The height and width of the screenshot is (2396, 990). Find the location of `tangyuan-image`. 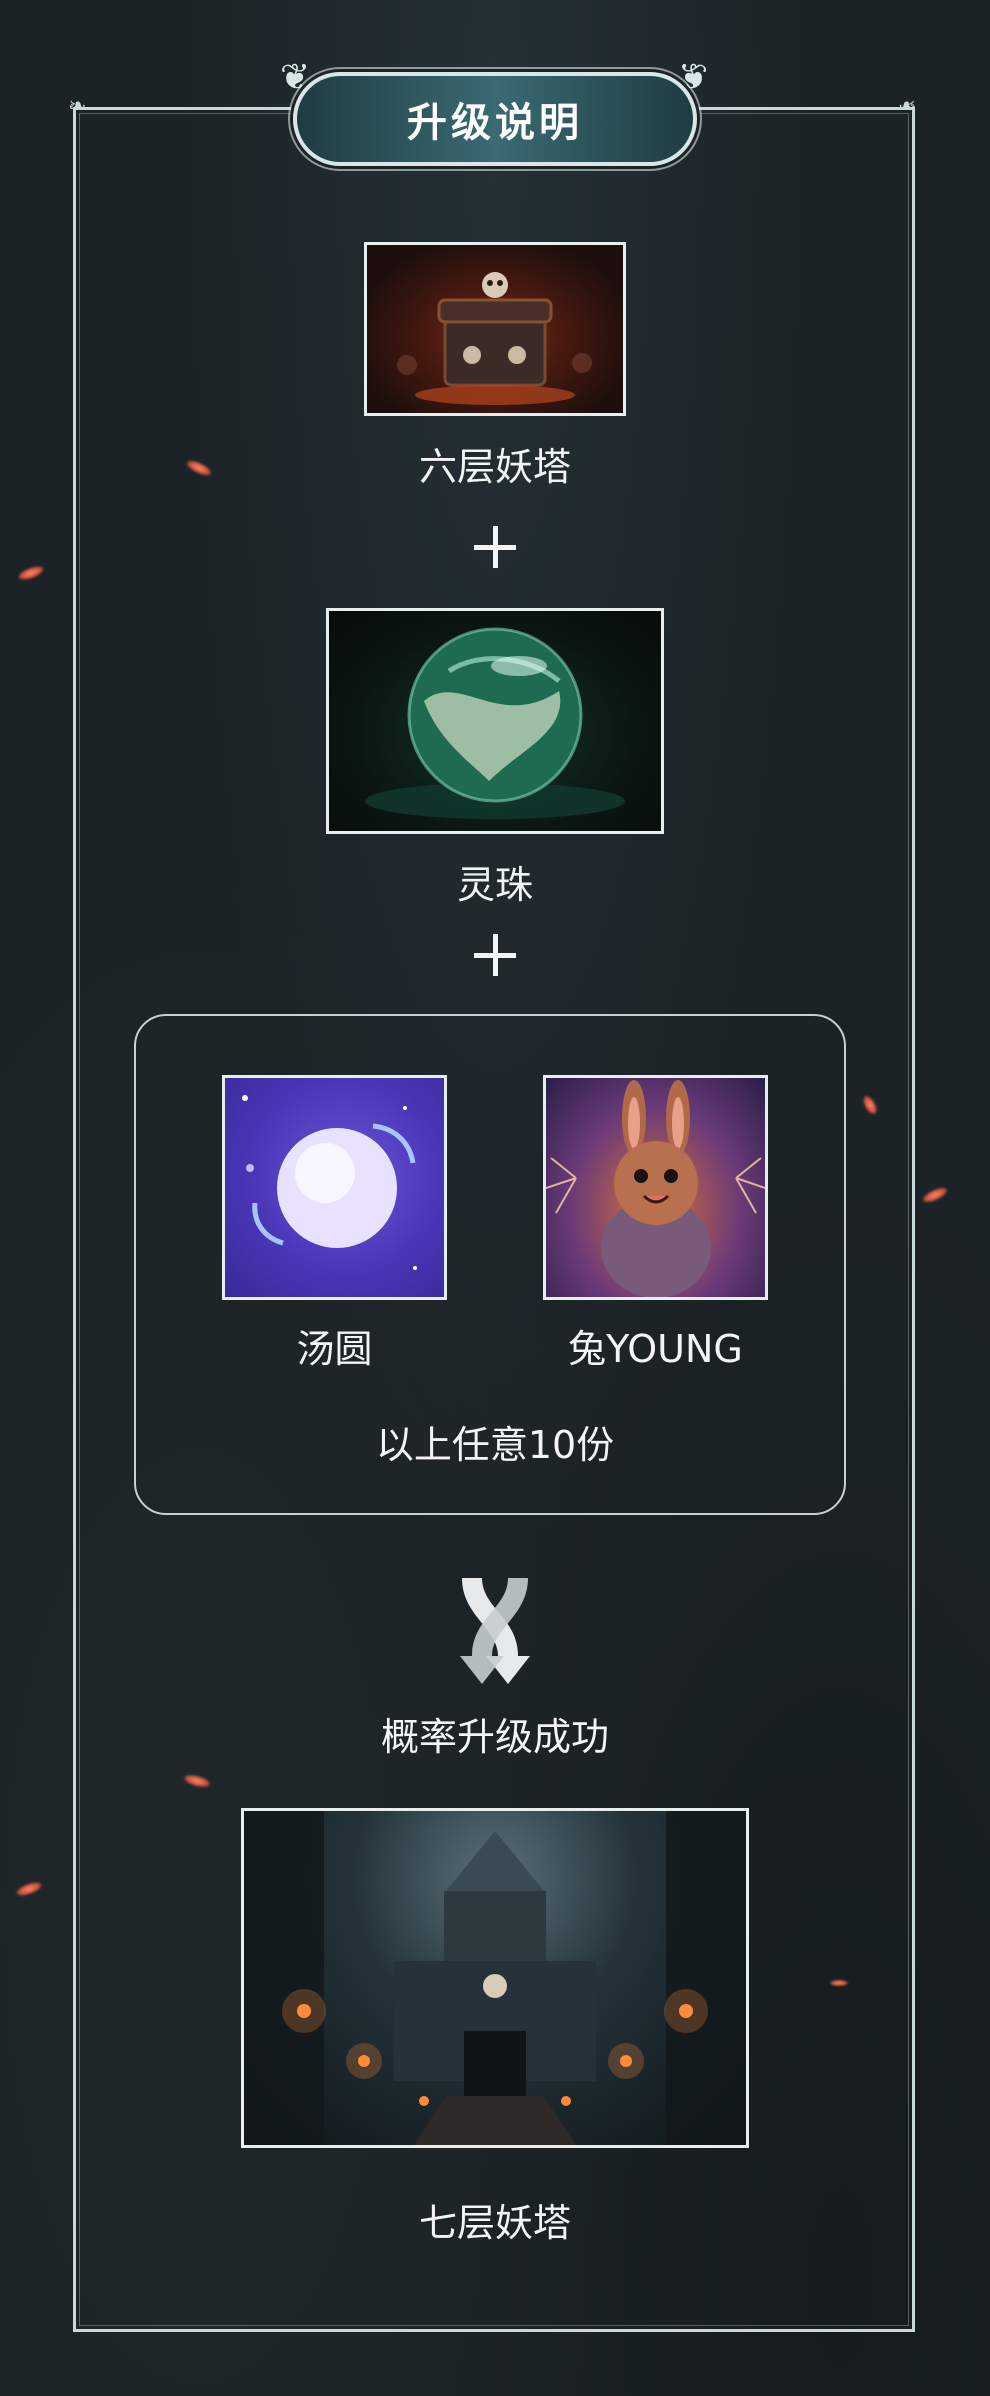

tangyuan-image is located at coordinates (334, 1187).